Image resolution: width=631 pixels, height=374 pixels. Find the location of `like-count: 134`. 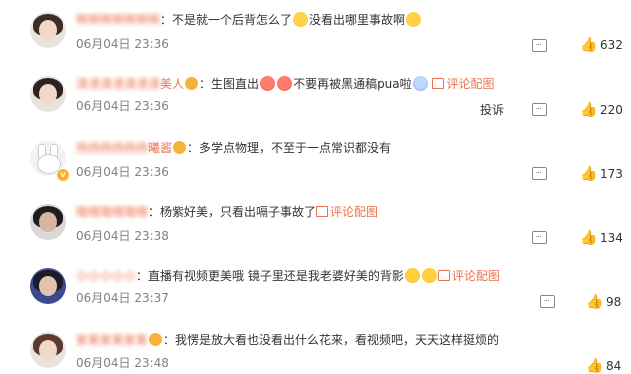

like-count: 134 is located at coordinates (611, 238).